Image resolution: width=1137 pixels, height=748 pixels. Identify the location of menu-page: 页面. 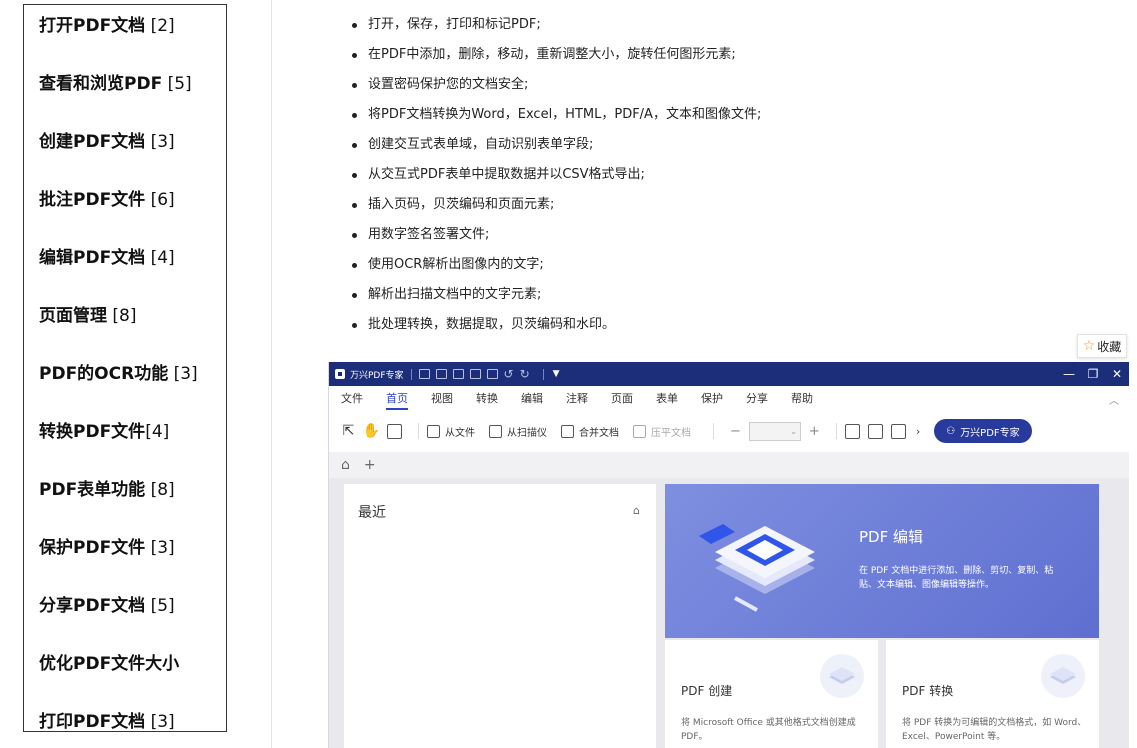
(622, 400).